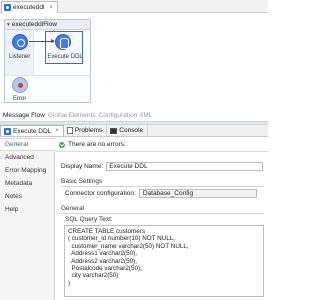 The width and height of the screenshot is (320, 300). Describe the element at coordinates (106, 231) in the screenshot. I see `sql-line: CREATE TABLE customers` at that location.